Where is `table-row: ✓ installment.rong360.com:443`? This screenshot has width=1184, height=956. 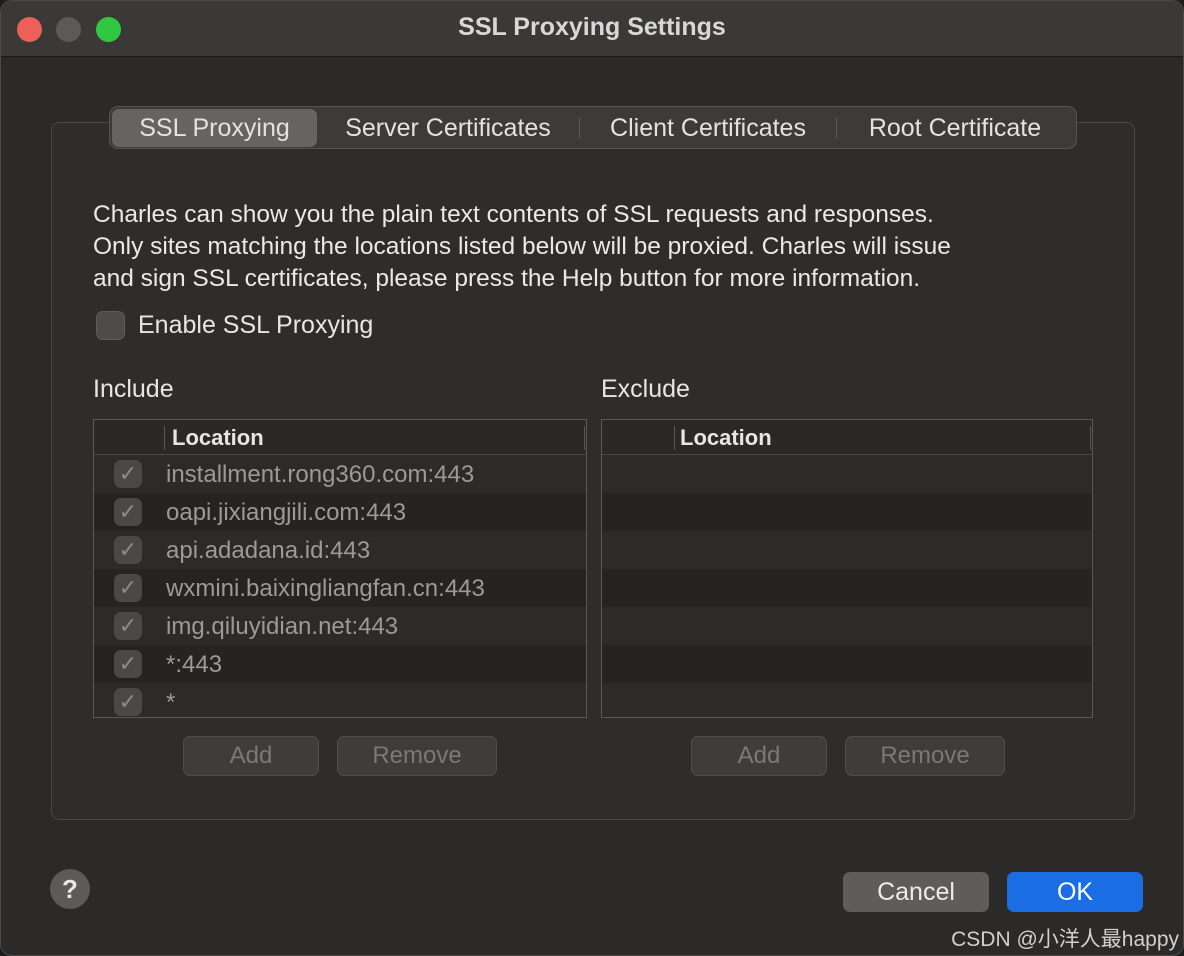 table-row: ✓ installment.rong360.com:443 is located at coordinates (340, 474).